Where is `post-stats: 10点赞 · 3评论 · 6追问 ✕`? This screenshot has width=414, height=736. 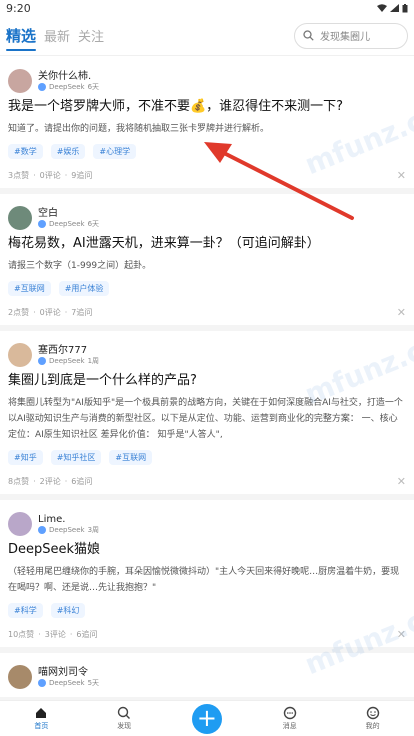
post-stats: 10点赞 · 3评论 · 6追问 ✕ is located at coordinates (207, 634).